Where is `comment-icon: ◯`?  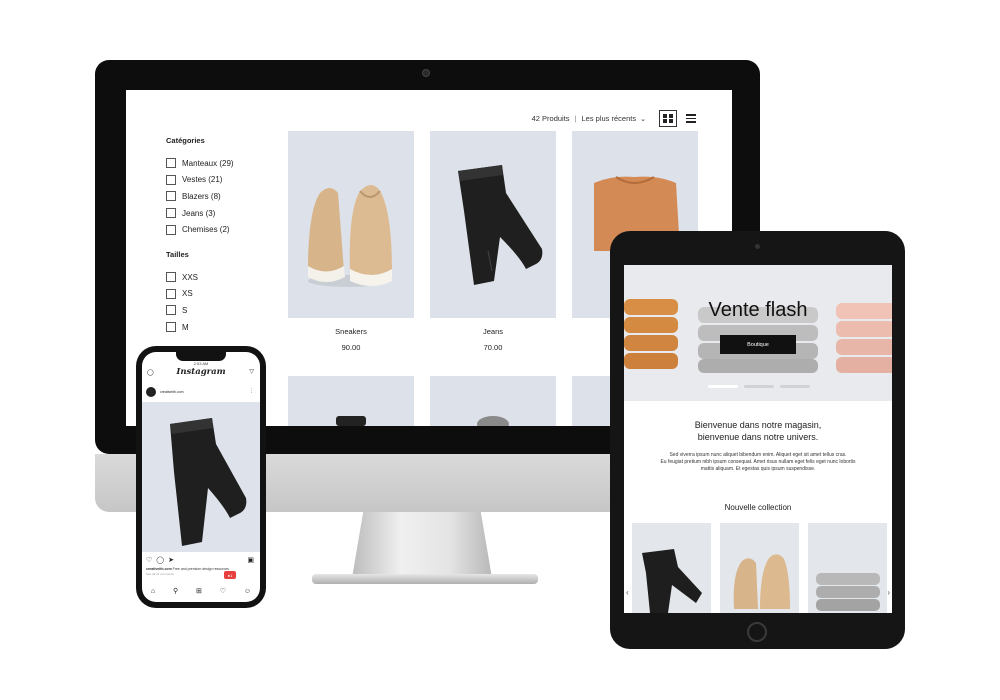 comment-icon: ◯ is located at coordinates (160, 560).